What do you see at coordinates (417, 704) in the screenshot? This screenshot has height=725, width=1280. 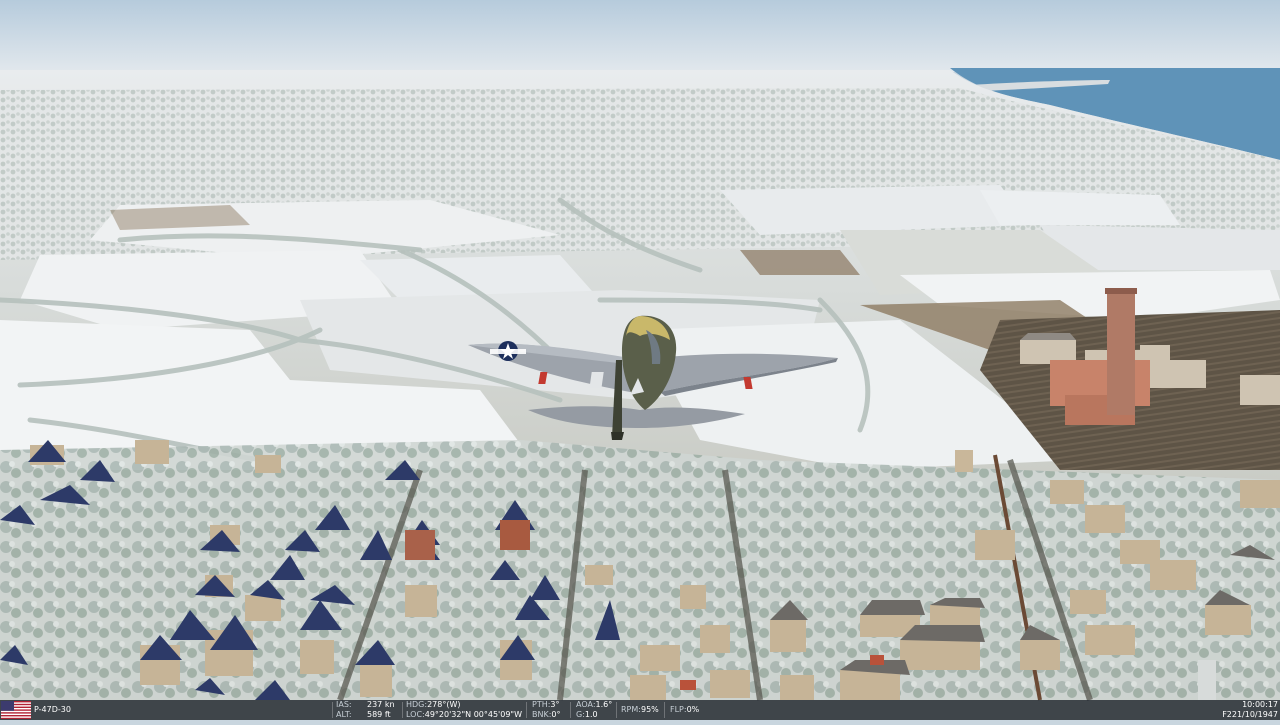 I see `hdg-label: HDG:` at bounding box center [417, 704].